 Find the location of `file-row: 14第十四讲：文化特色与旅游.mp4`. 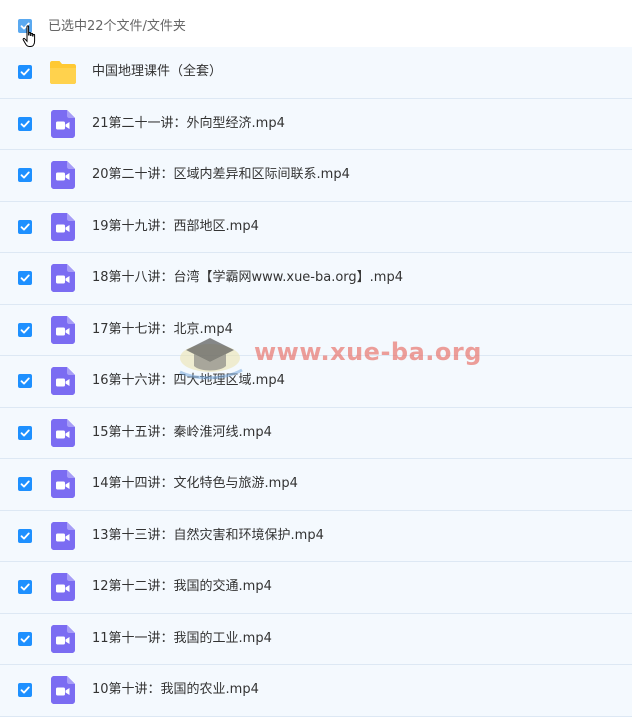

file-row: 14第十四讲：文化特色与旅游.mp4 is located at coordinates (316, 485).